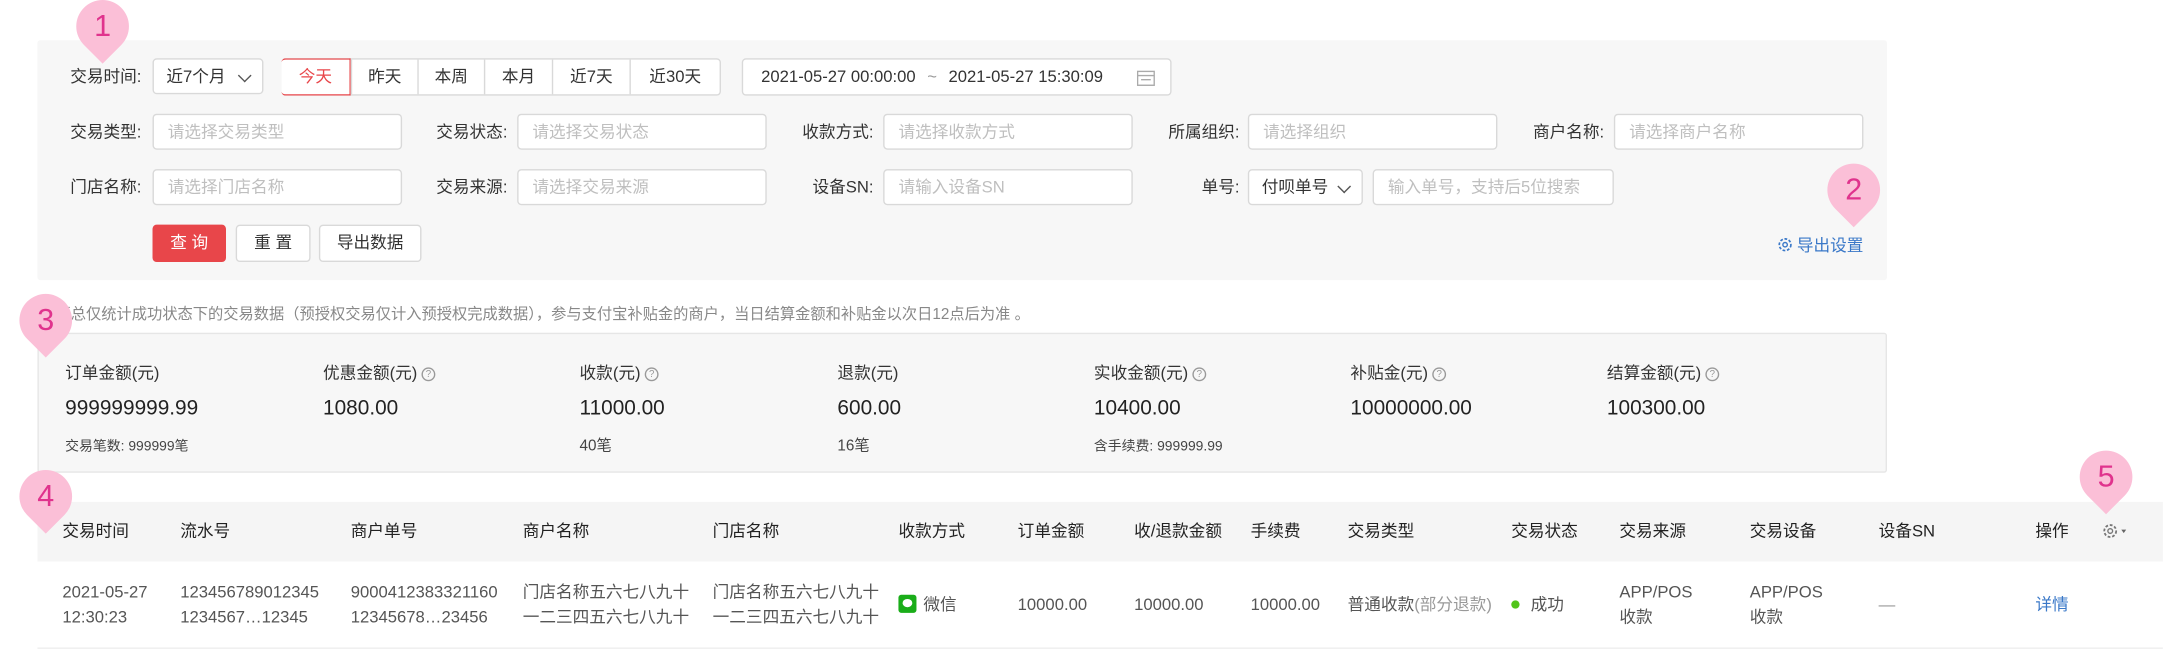 The image size is (2174, 650). What do you see at coordinates (1453, 604) in the screenshot?
I see `trade-type-note: (部分退款)` at bounding box center [1453, 604].